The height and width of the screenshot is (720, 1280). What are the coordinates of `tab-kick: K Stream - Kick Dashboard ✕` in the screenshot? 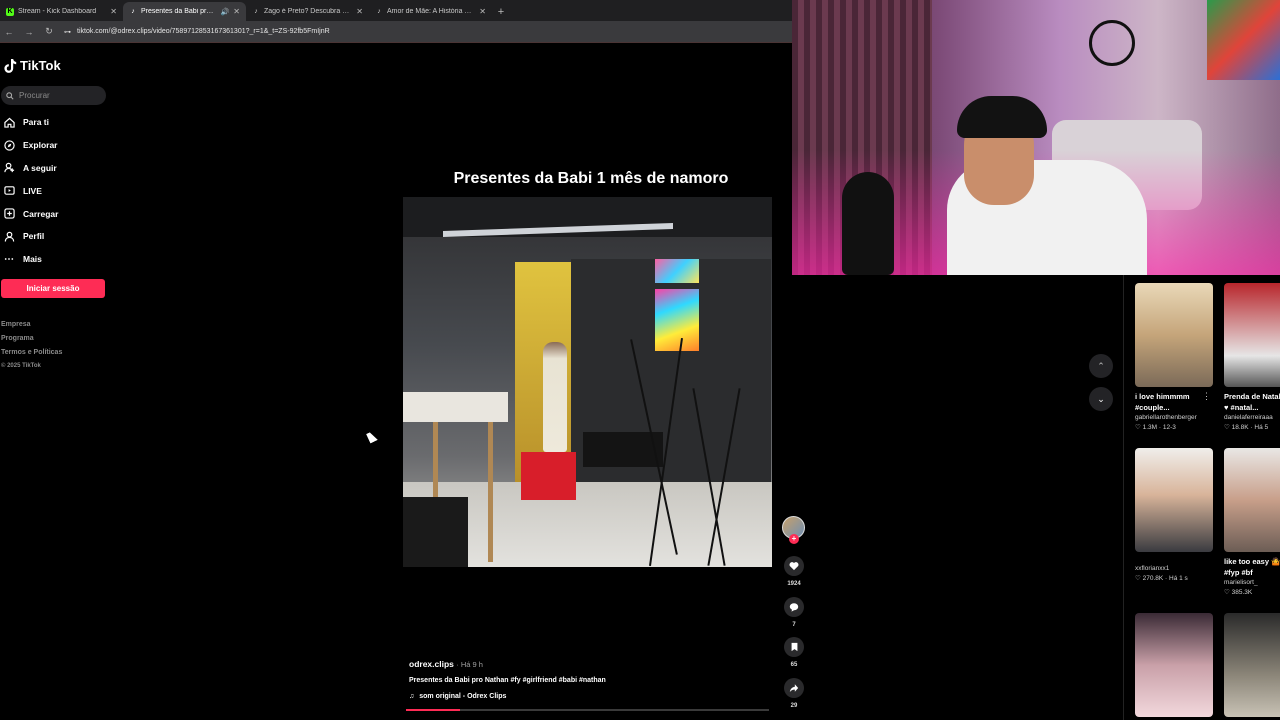 It's located at (61, 11).